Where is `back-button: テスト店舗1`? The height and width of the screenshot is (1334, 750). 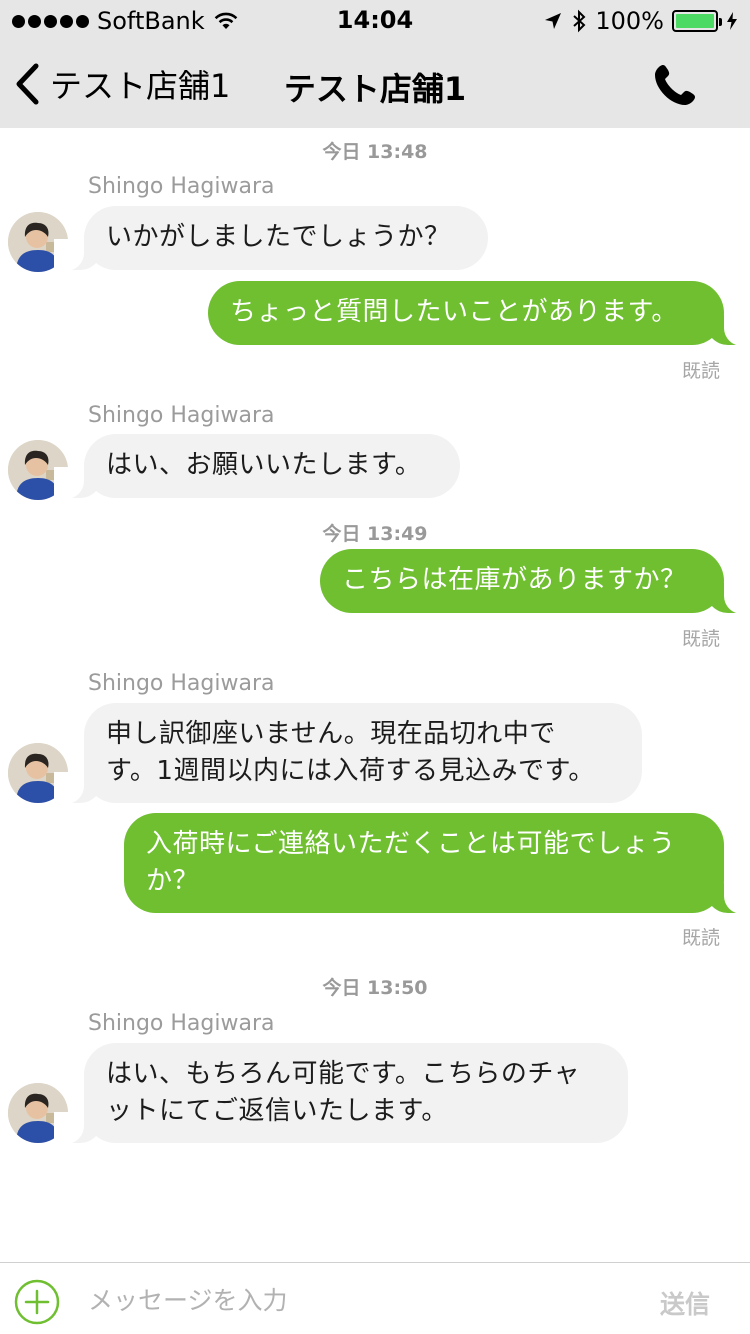 back-button: テスト店舗1 is located at coordinates (122, 84).